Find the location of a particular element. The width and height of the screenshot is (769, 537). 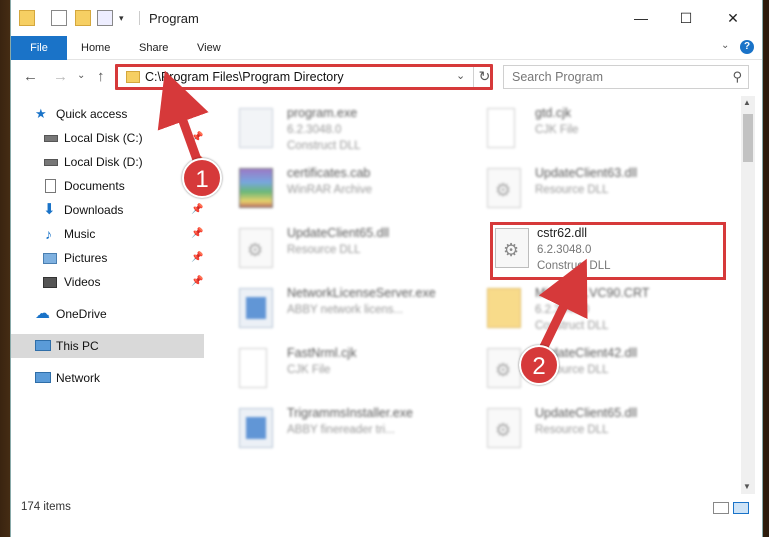

computer-icon is located at coordinates (43, 345).